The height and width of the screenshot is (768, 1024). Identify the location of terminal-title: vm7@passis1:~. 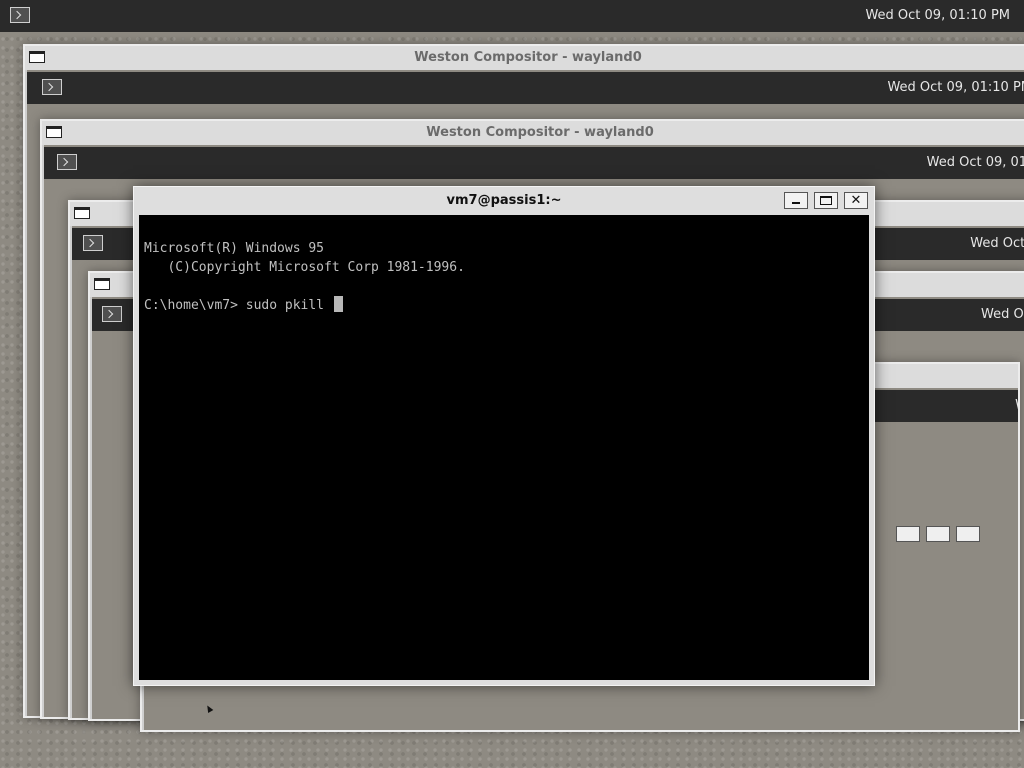
(504, 200).